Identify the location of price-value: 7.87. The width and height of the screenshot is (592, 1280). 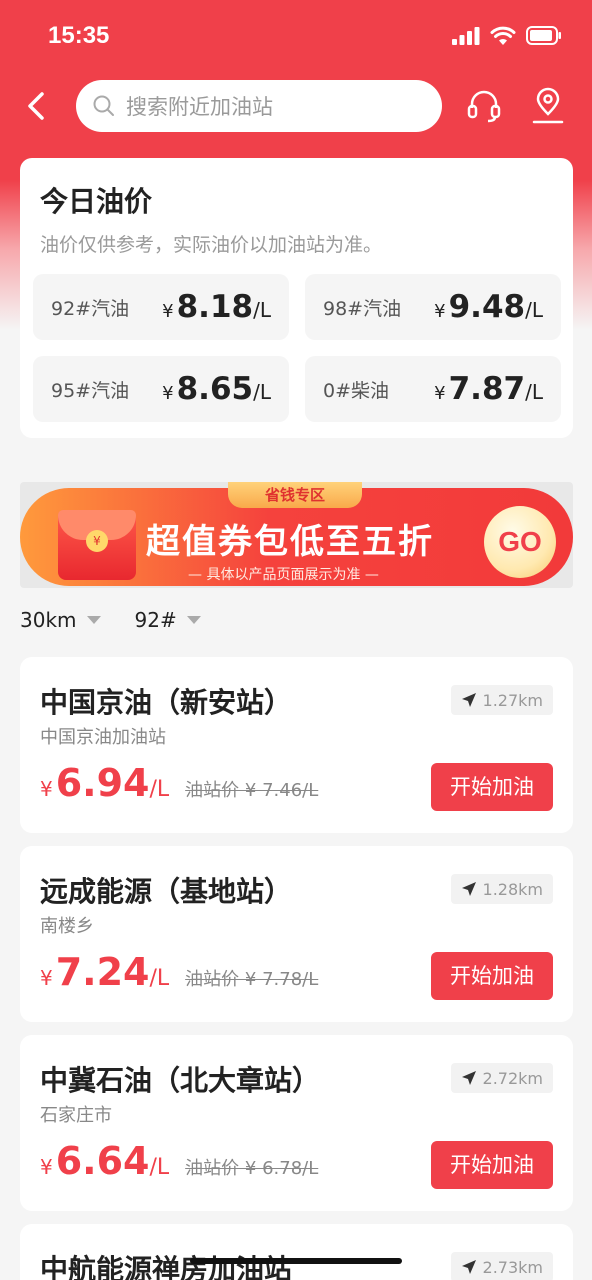
(487, 389).